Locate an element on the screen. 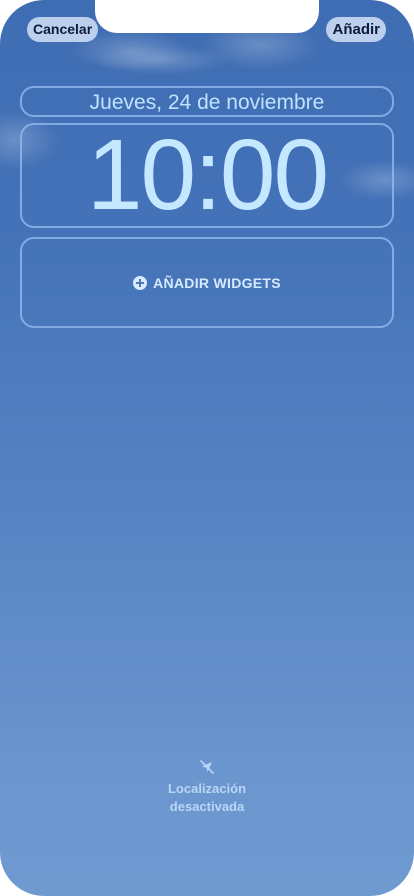 The height and width of the screenshot is (896, 414). add-widgets-label: AÑADIR WIDGETS is located at coordinates (217, 282).